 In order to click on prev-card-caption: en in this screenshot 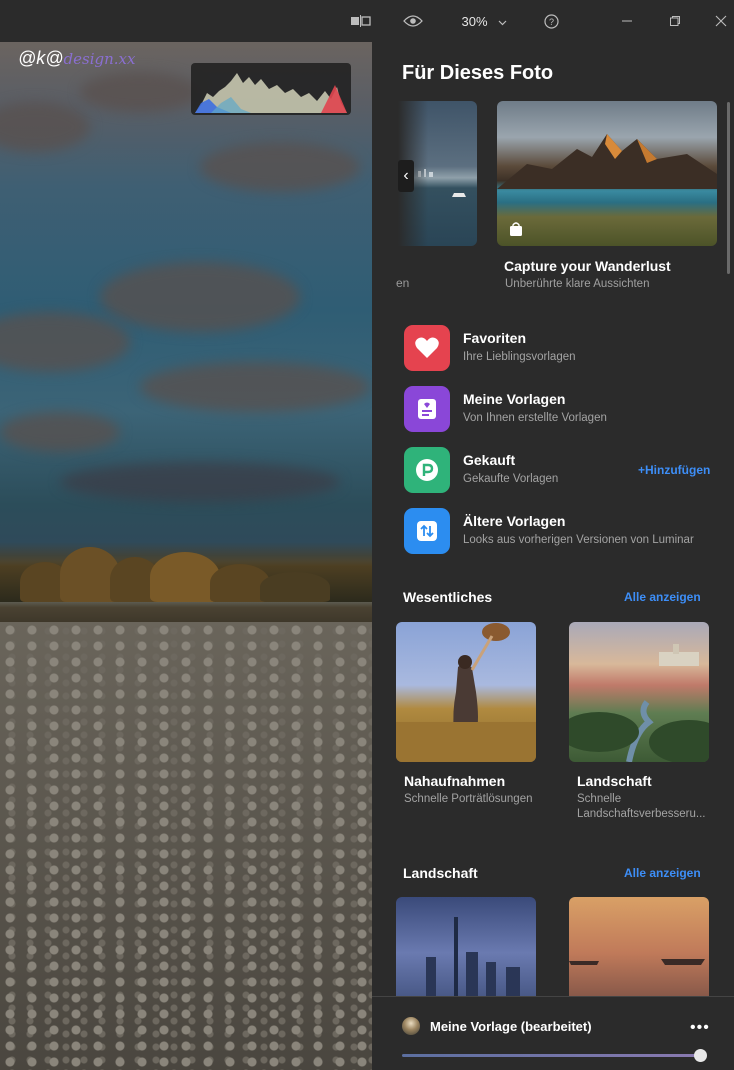, I will do `click(403, 283)`.